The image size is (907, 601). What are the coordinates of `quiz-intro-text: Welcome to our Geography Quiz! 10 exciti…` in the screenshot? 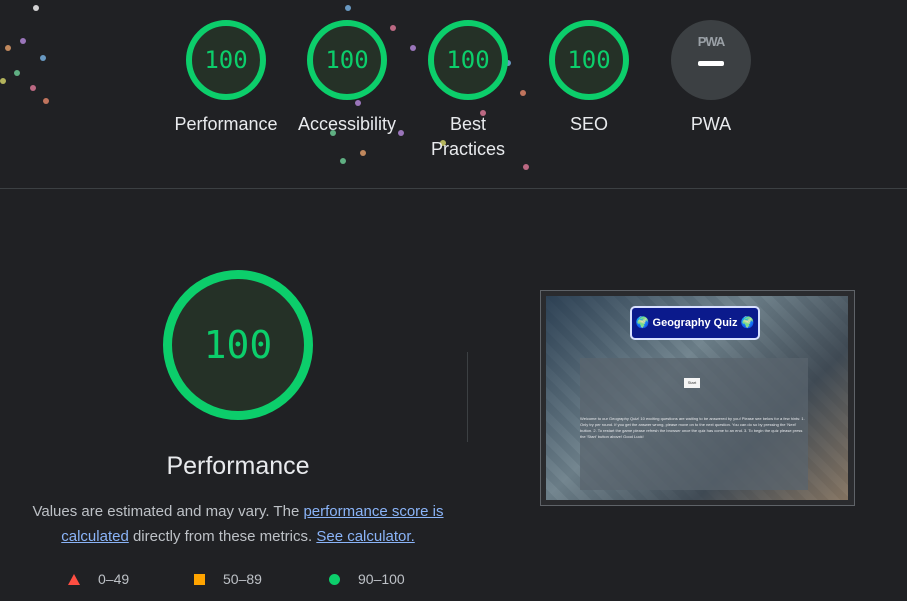 It's located at (692, 427).